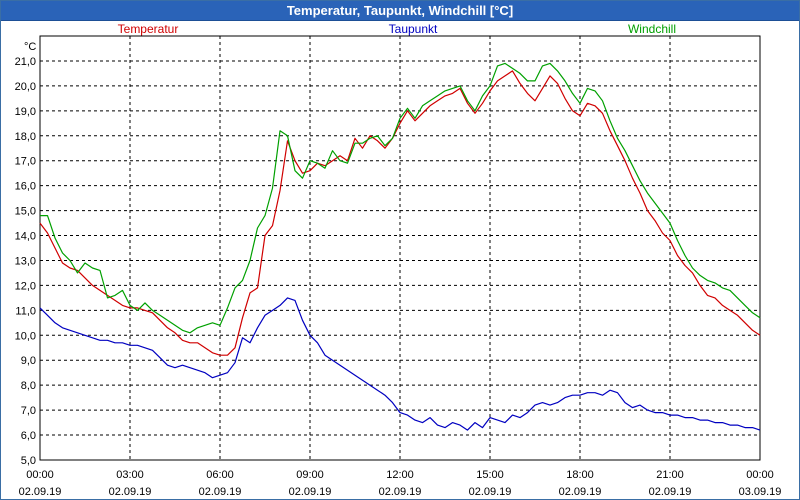 The width and height of the screenshot is (800, 500). I want to click on y-tick-label: 13,0, so click(25, 261).